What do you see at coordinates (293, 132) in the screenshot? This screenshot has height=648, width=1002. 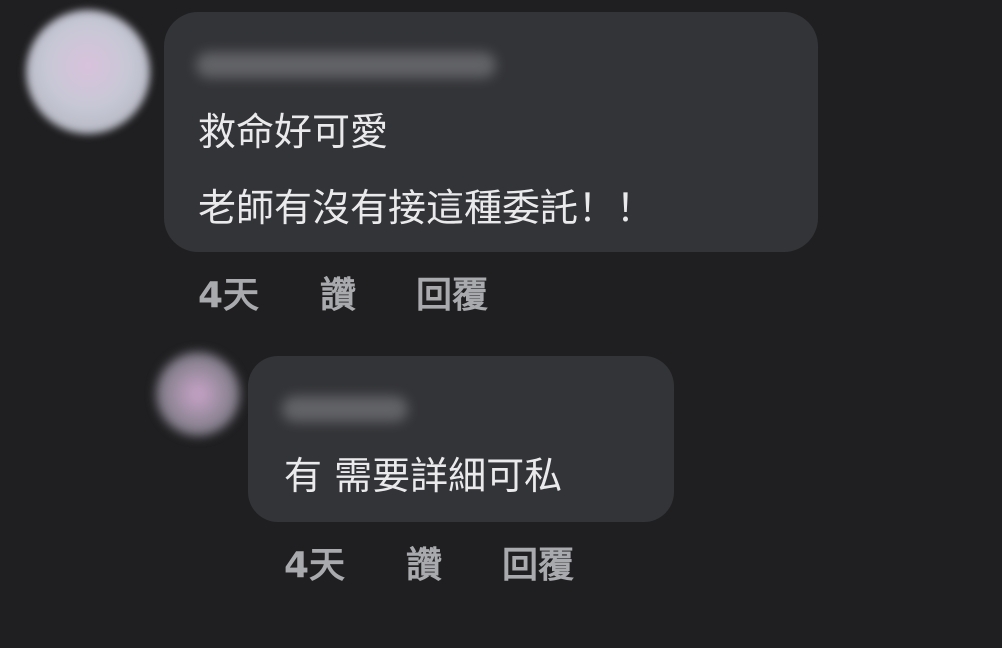 I see `comment-text-line: 救命好可愛` at bounding box center [293, 132].